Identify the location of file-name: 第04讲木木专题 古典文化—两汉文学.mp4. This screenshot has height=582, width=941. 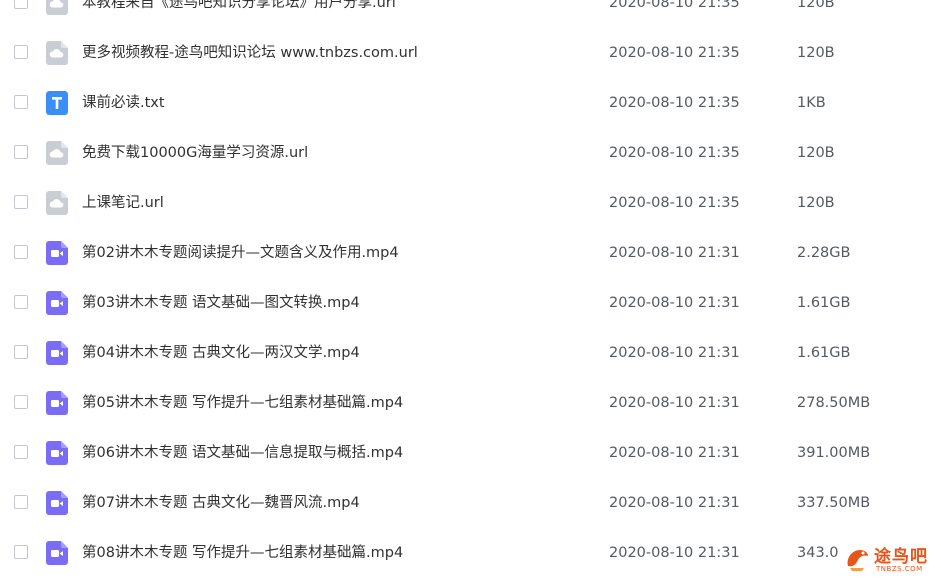
(221, 353).